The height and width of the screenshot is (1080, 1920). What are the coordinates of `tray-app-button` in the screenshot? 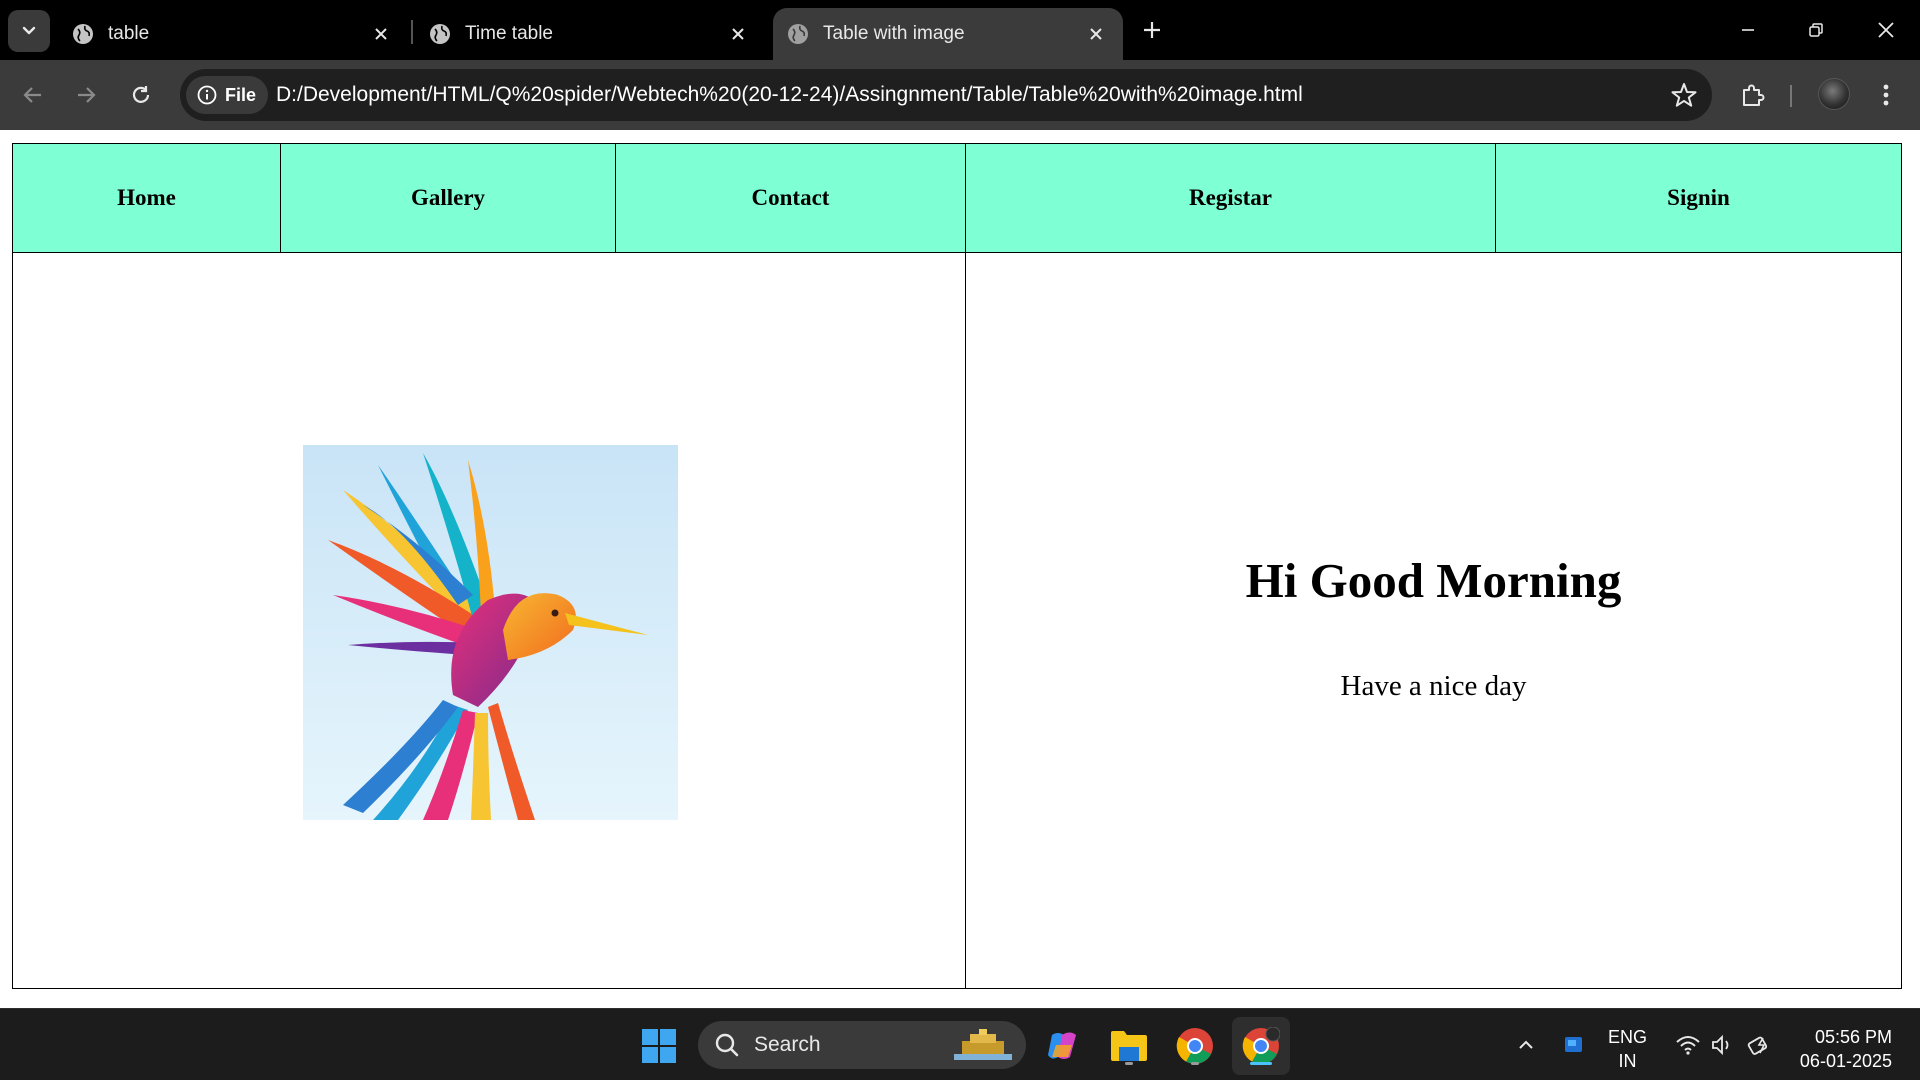 It's located at (1574, 1045).